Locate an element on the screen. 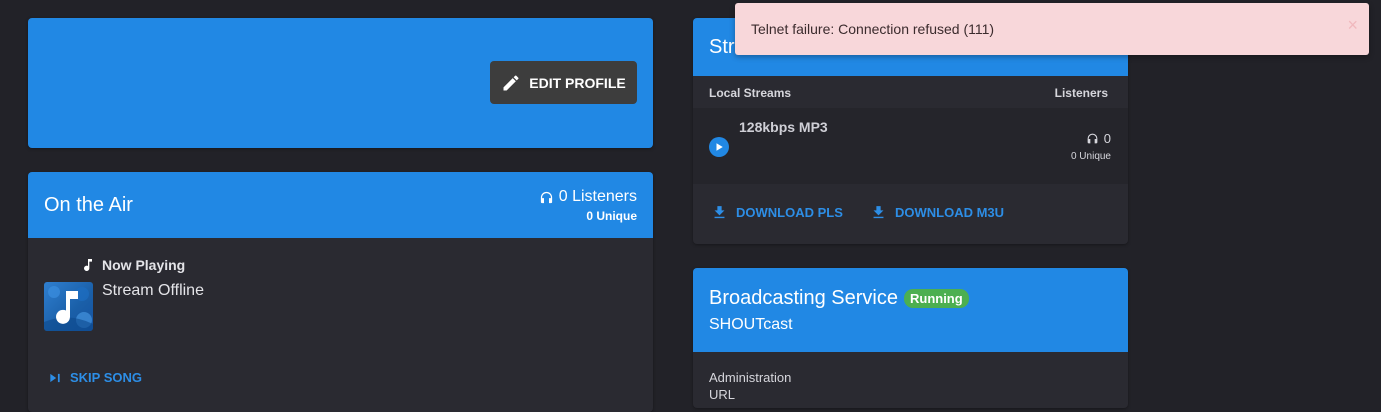  music-note-icon is located at coordinates (88, 265).